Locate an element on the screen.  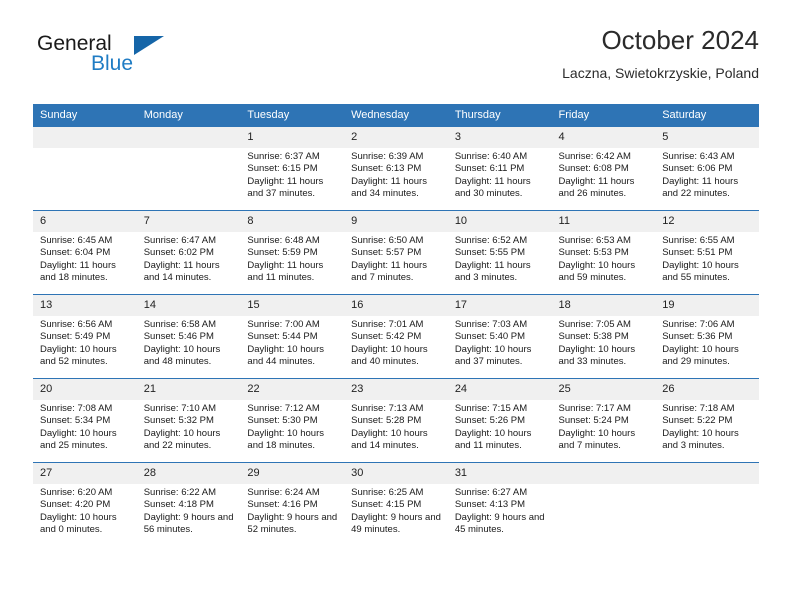
sunrise-text: Sunrise: 7:03 AM is located at coordinates (491, 324).